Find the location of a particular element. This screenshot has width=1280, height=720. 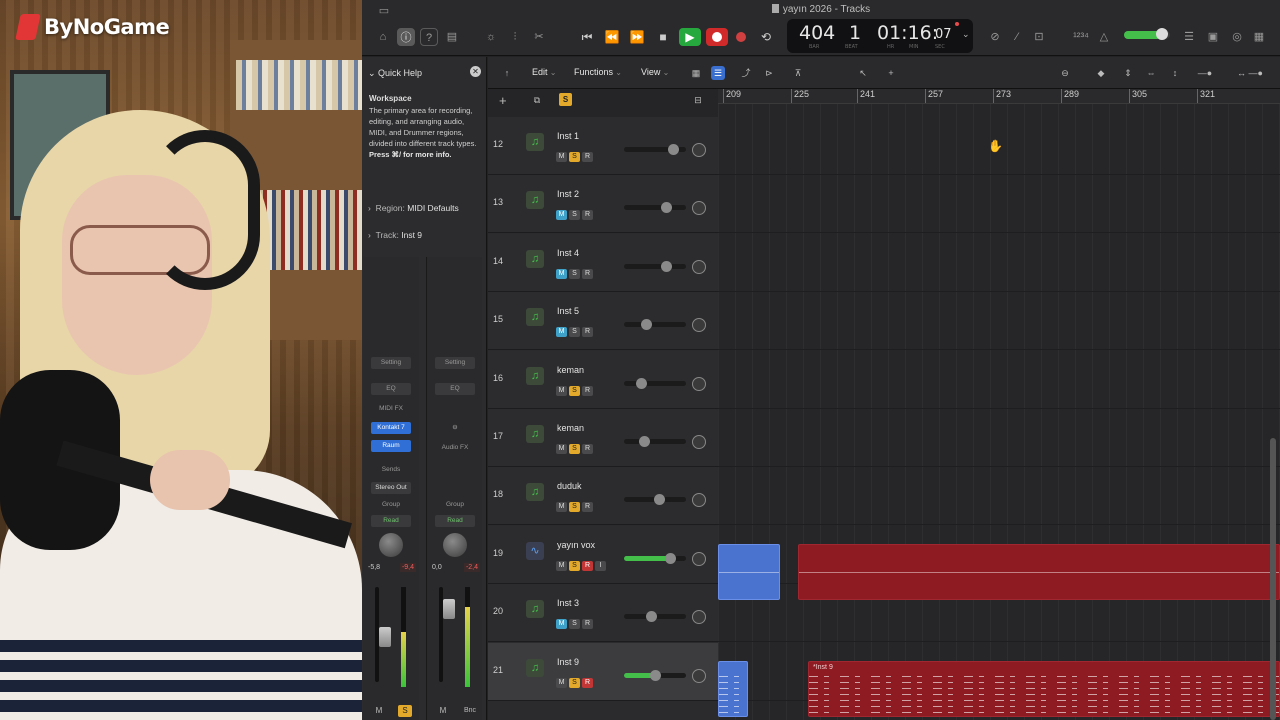

track-name: Inst 2 is located at coordinates (568, 194).